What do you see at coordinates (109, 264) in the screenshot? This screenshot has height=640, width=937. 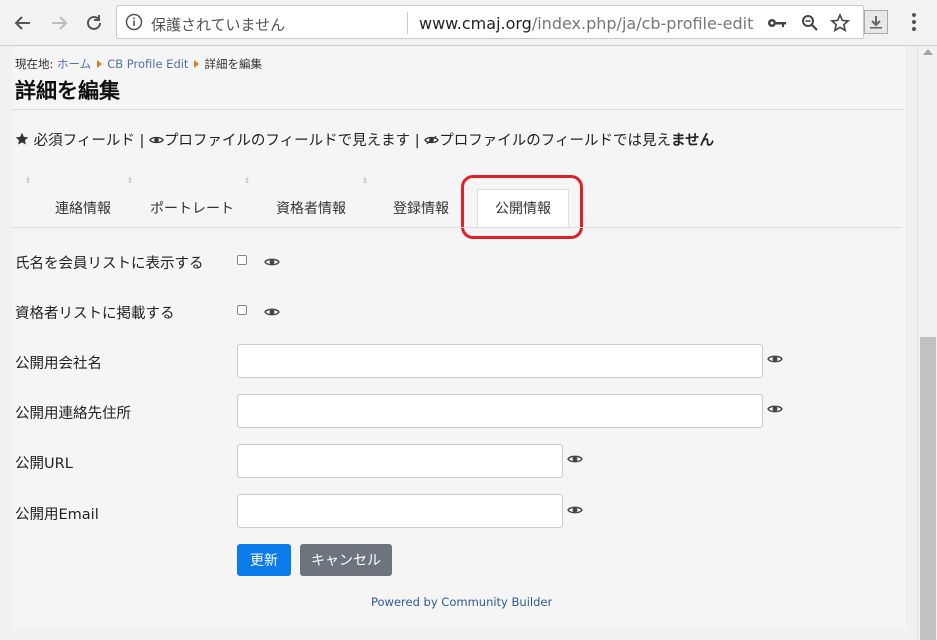 I see `show-name-label: 氏名を会員リストに表示する` at bounding box center [109, 264].